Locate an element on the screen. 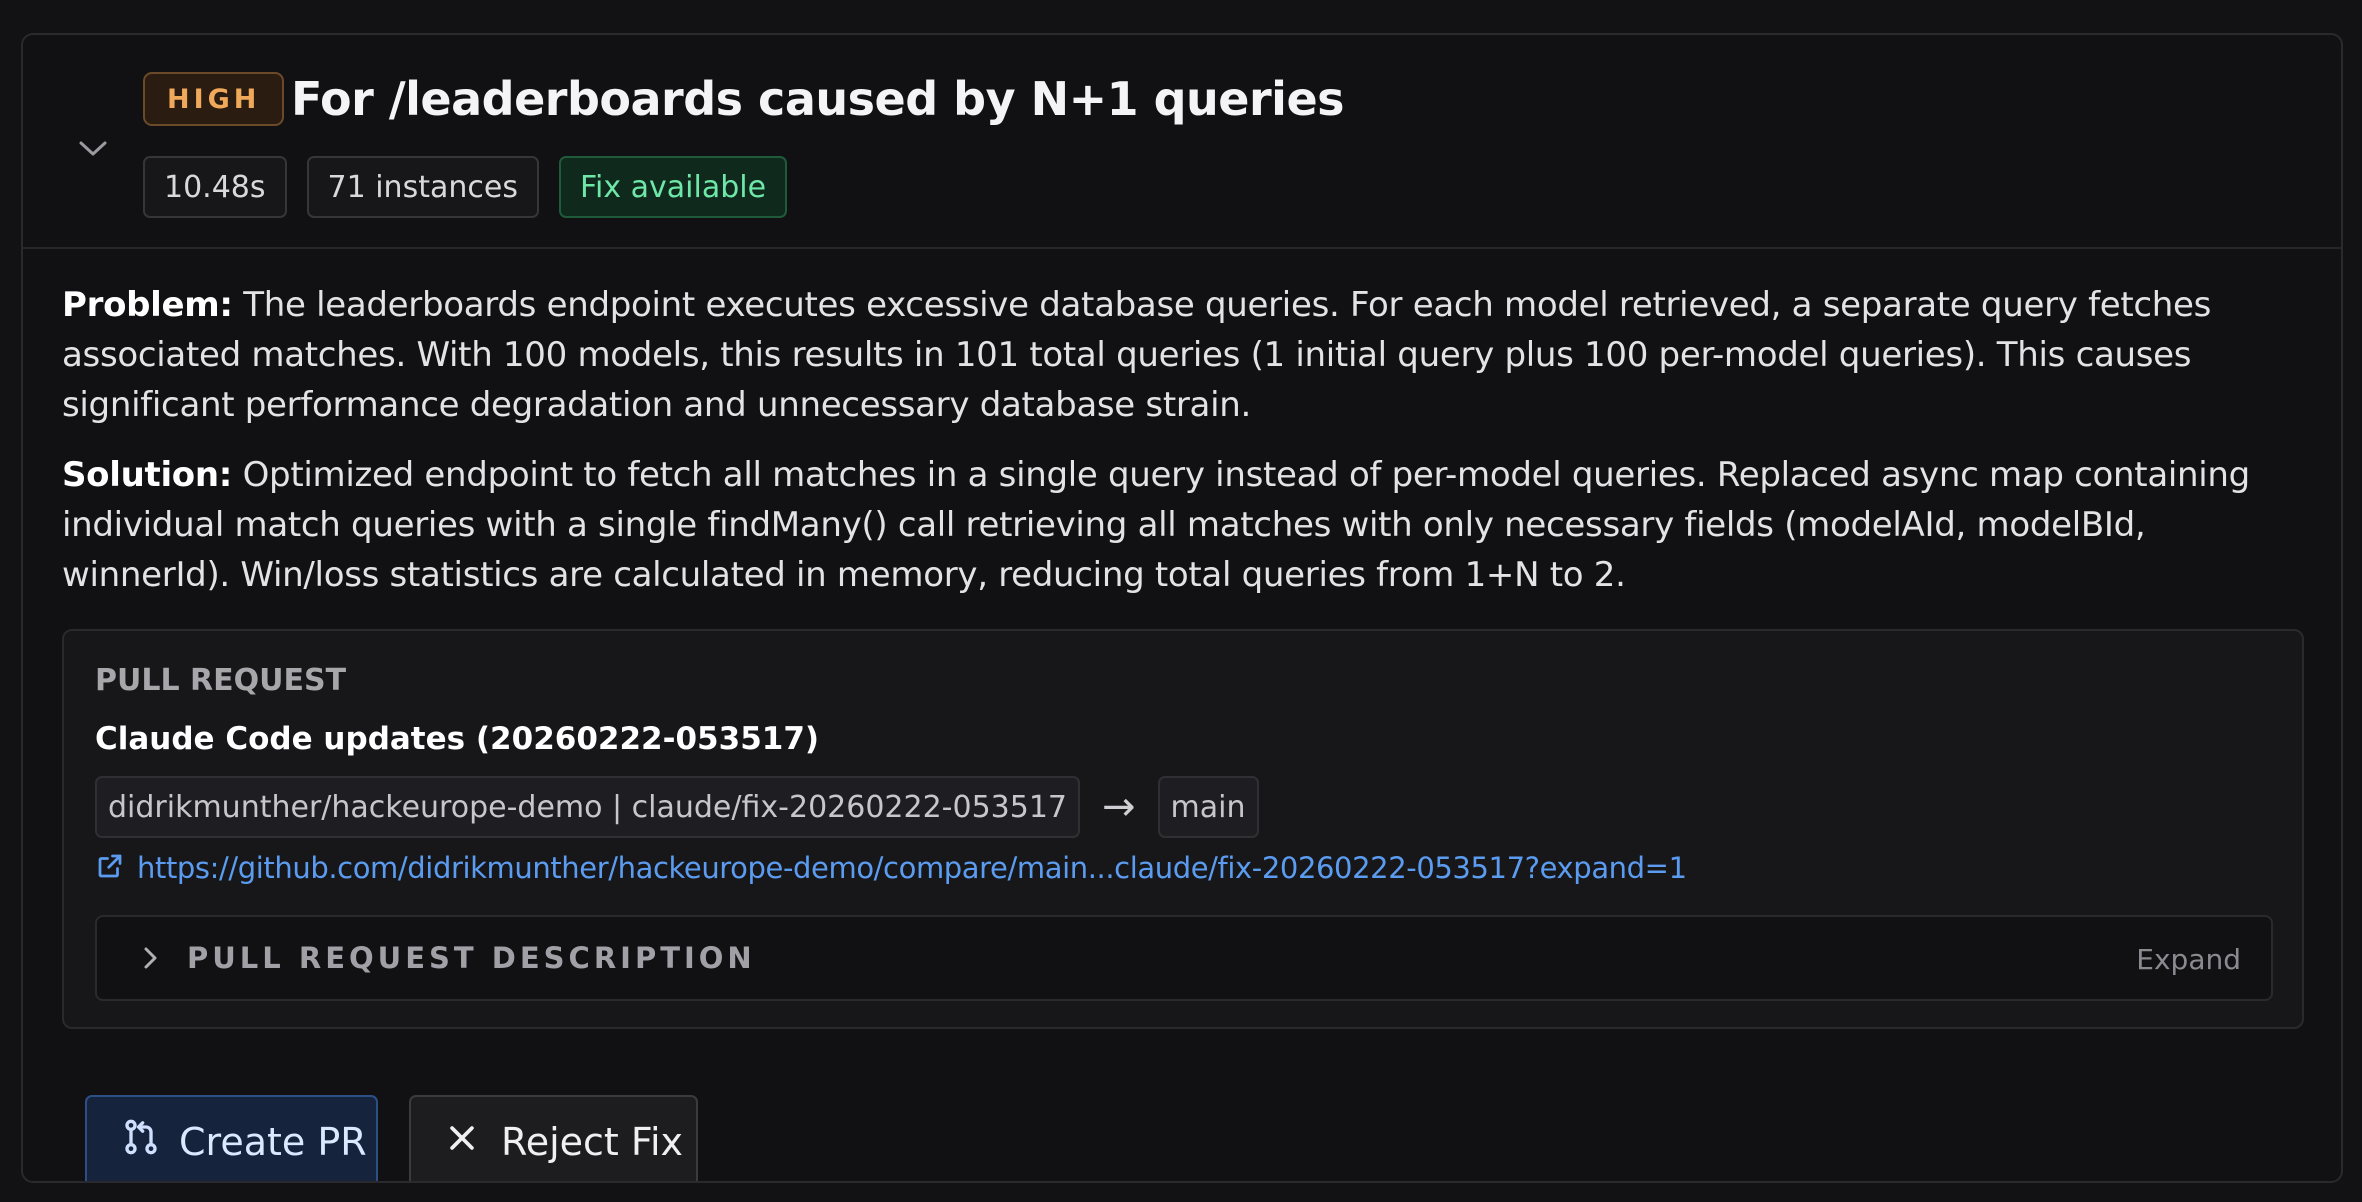 This screenshot has width=2362, height=1202. duration-chip: 10.48s is located at coordinates (215, 187).